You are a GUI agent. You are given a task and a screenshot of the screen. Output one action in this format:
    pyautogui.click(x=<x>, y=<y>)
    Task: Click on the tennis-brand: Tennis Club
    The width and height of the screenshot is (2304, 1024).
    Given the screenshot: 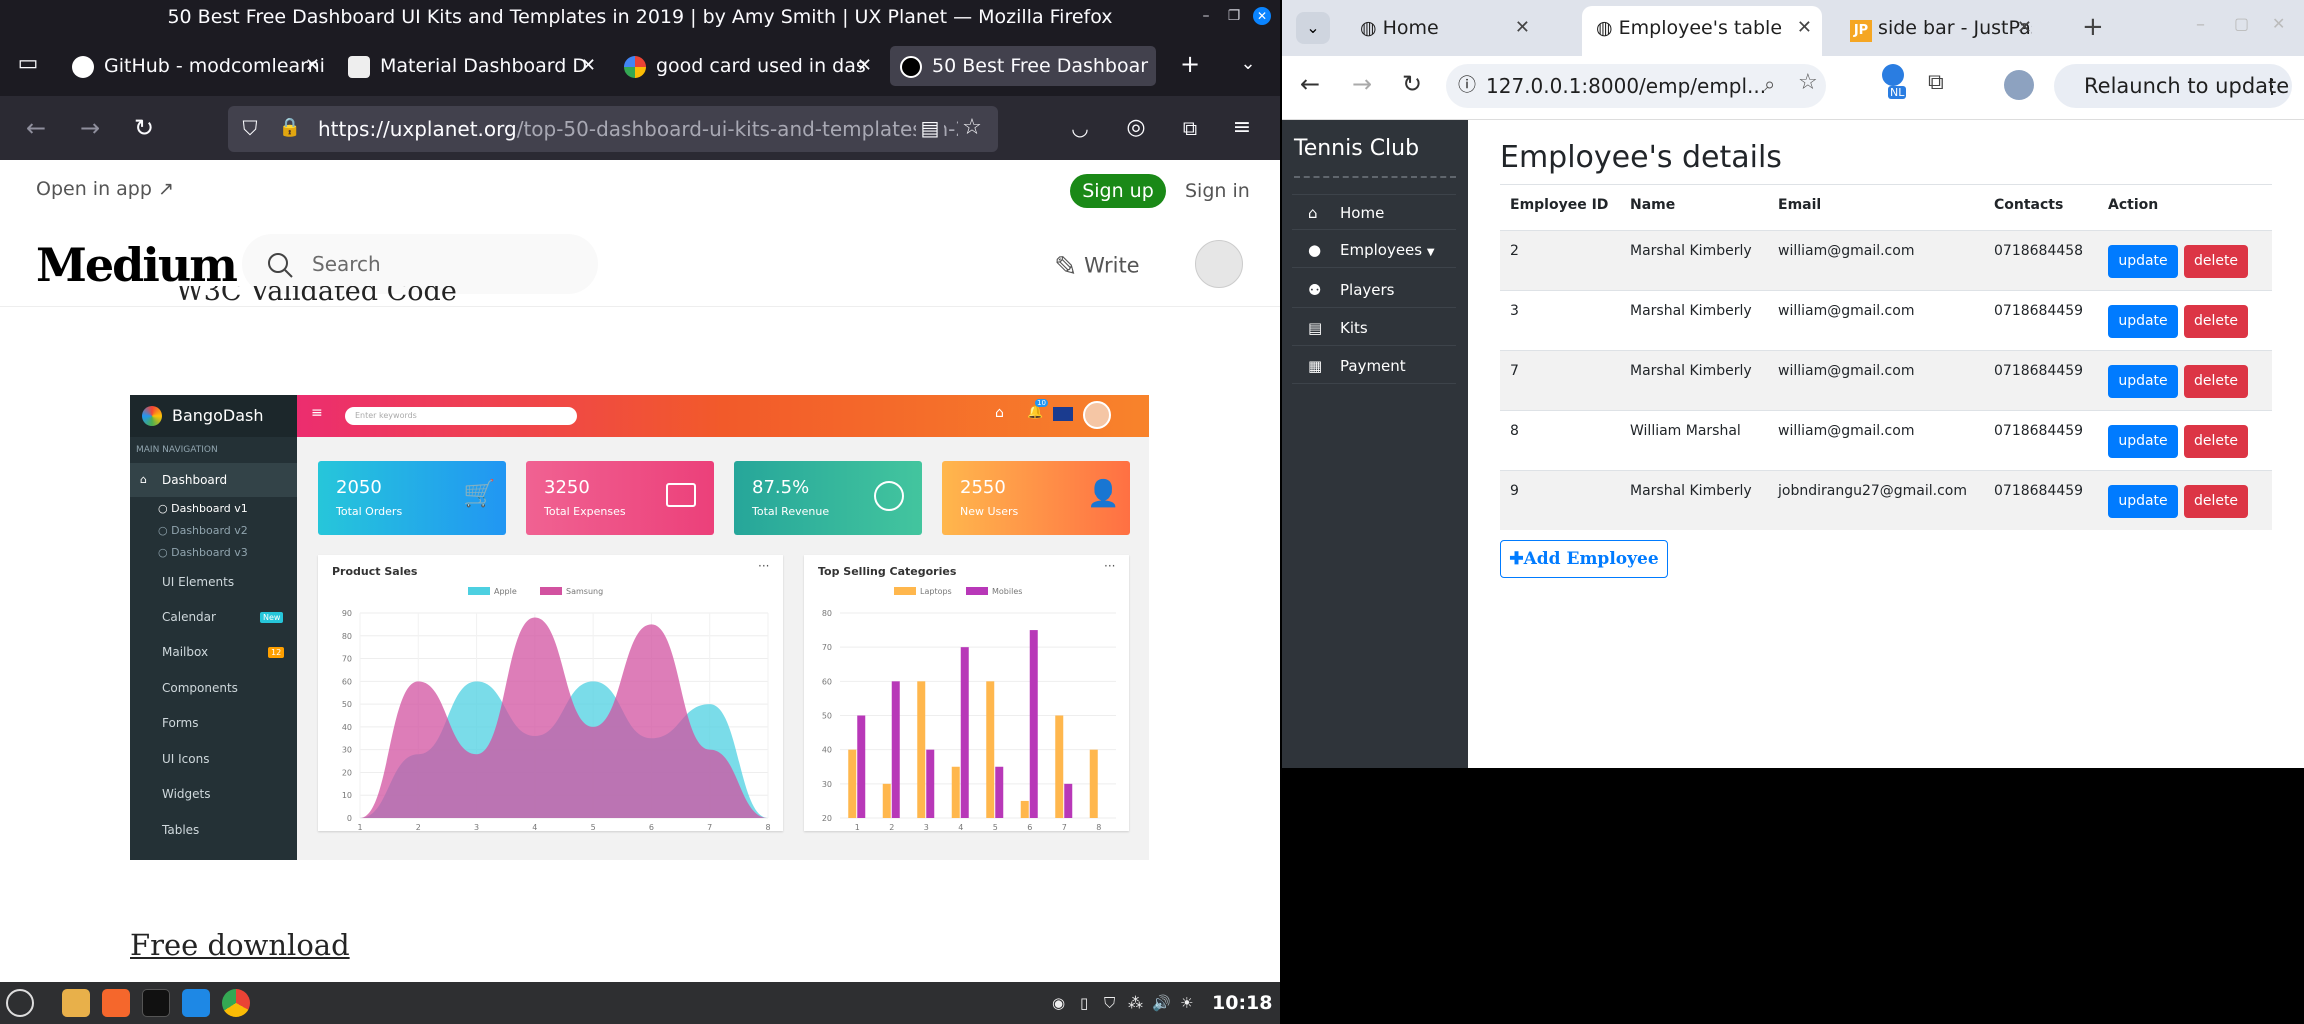 What is the action you would take?
    pyautogui.click(x=1356, y=148)
    